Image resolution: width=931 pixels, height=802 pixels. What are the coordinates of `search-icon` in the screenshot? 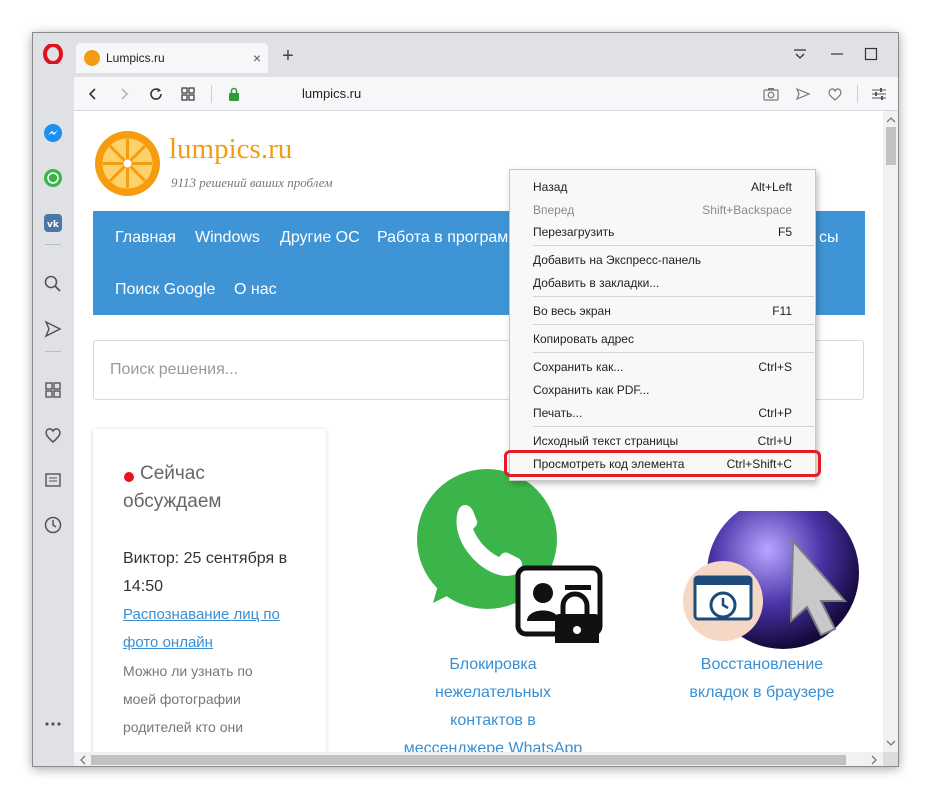 It's located at (53, 284).